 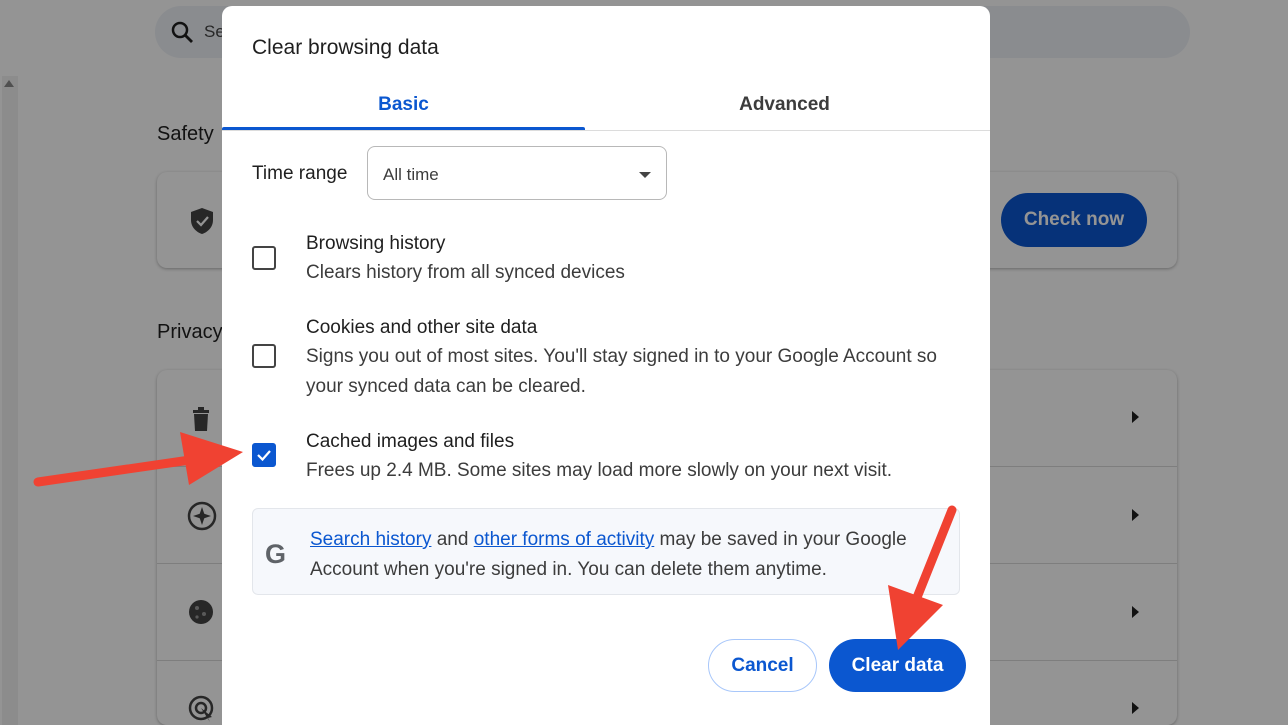 What do you see at coordinates (762, 665) in the screenshot?
I see `cancel-button: Cancel` at bounding box center [762, 665].